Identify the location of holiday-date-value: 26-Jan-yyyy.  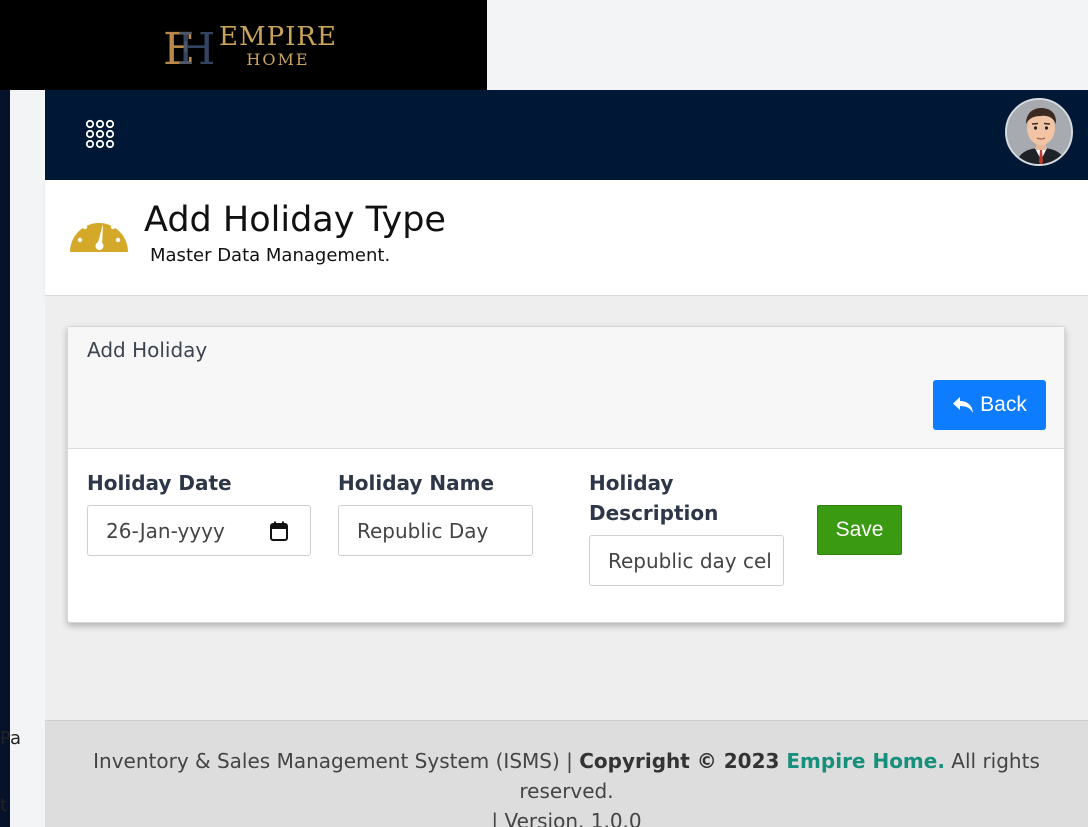
(165, 530).